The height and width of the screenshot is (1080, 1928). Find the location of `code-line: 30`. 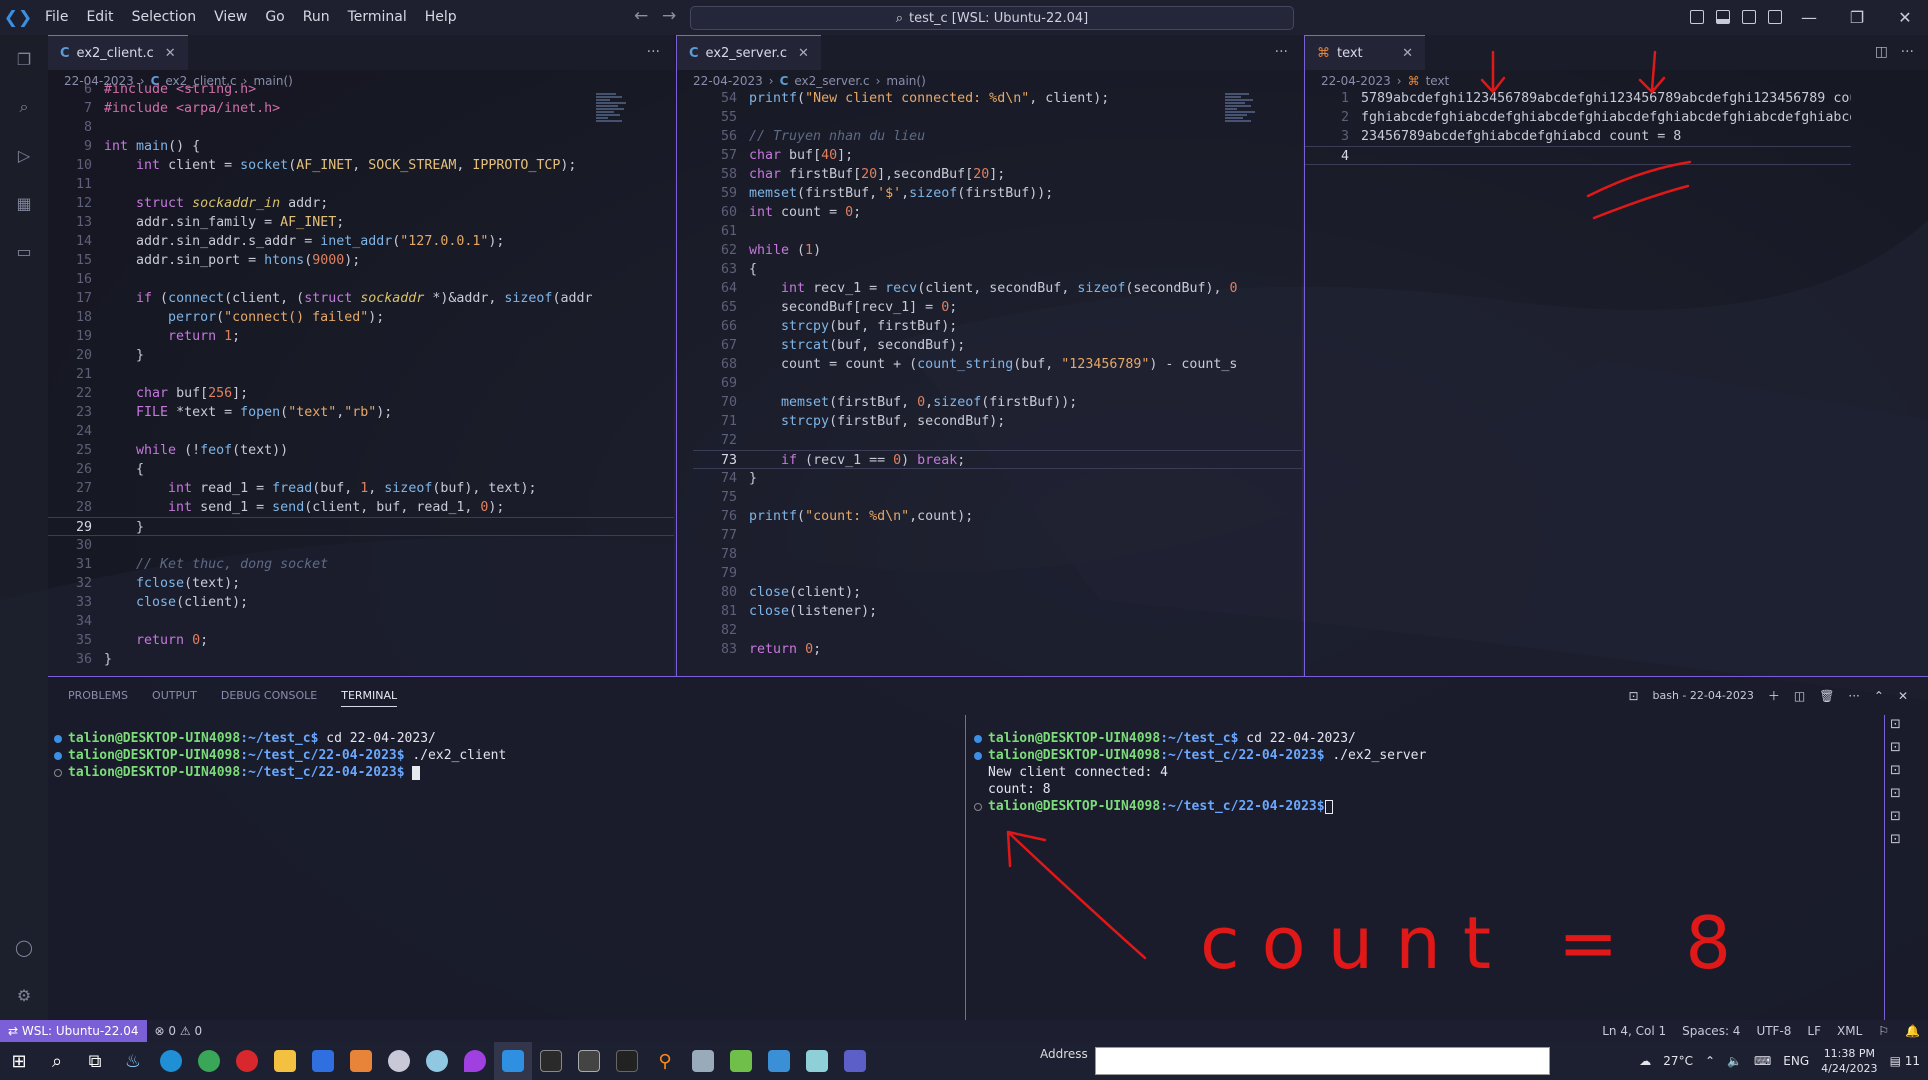

code-line: 30 is located at coordinates (361, 545).